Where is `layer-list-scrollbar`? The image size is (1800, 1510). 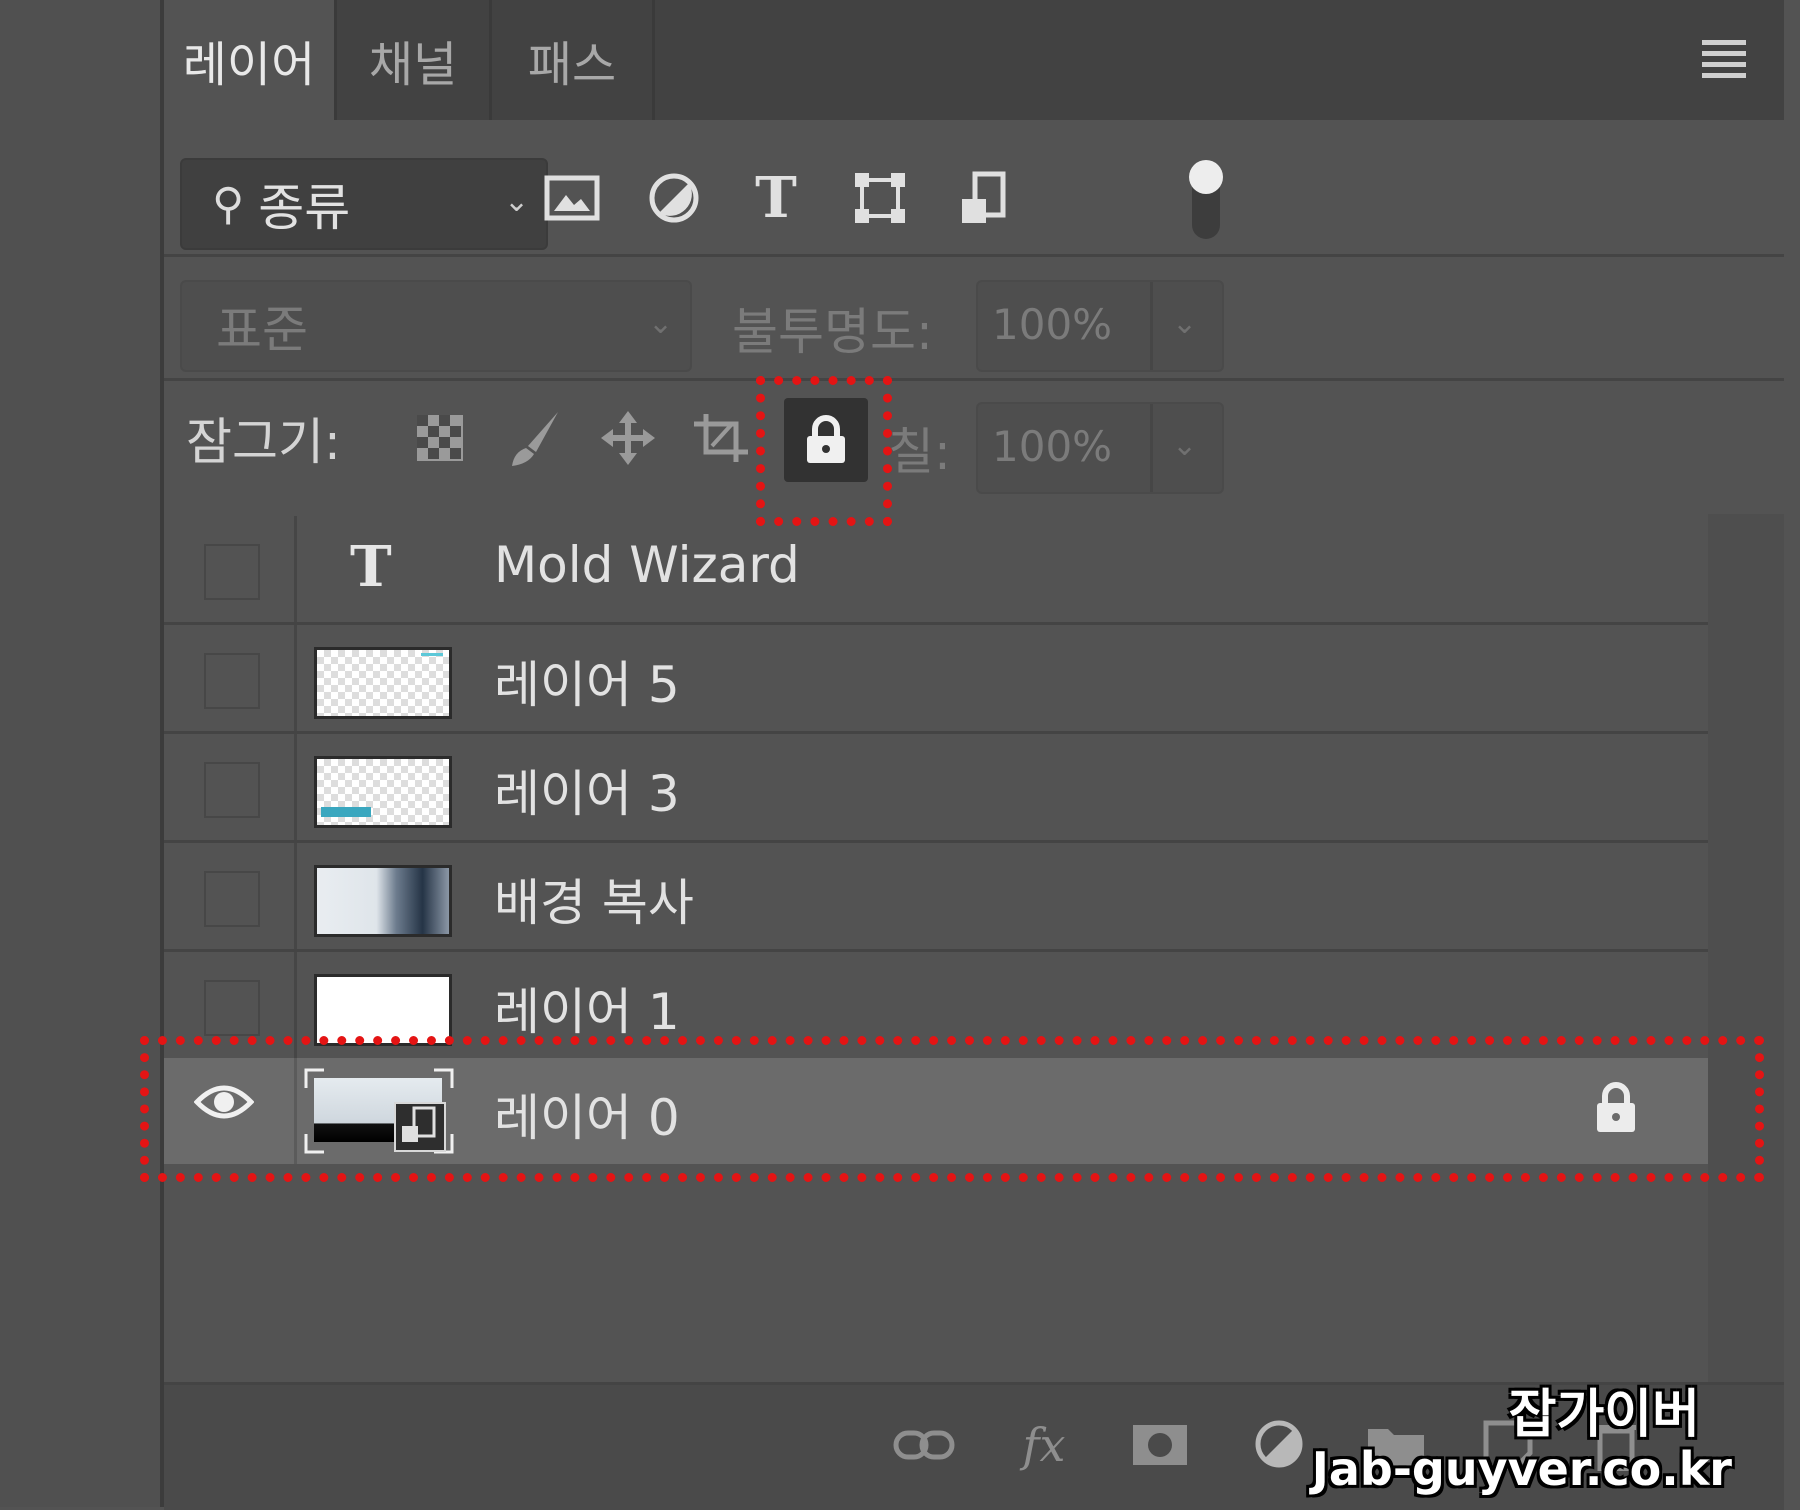
layer-list-scrollbar is located at coordinates (1746, 949).